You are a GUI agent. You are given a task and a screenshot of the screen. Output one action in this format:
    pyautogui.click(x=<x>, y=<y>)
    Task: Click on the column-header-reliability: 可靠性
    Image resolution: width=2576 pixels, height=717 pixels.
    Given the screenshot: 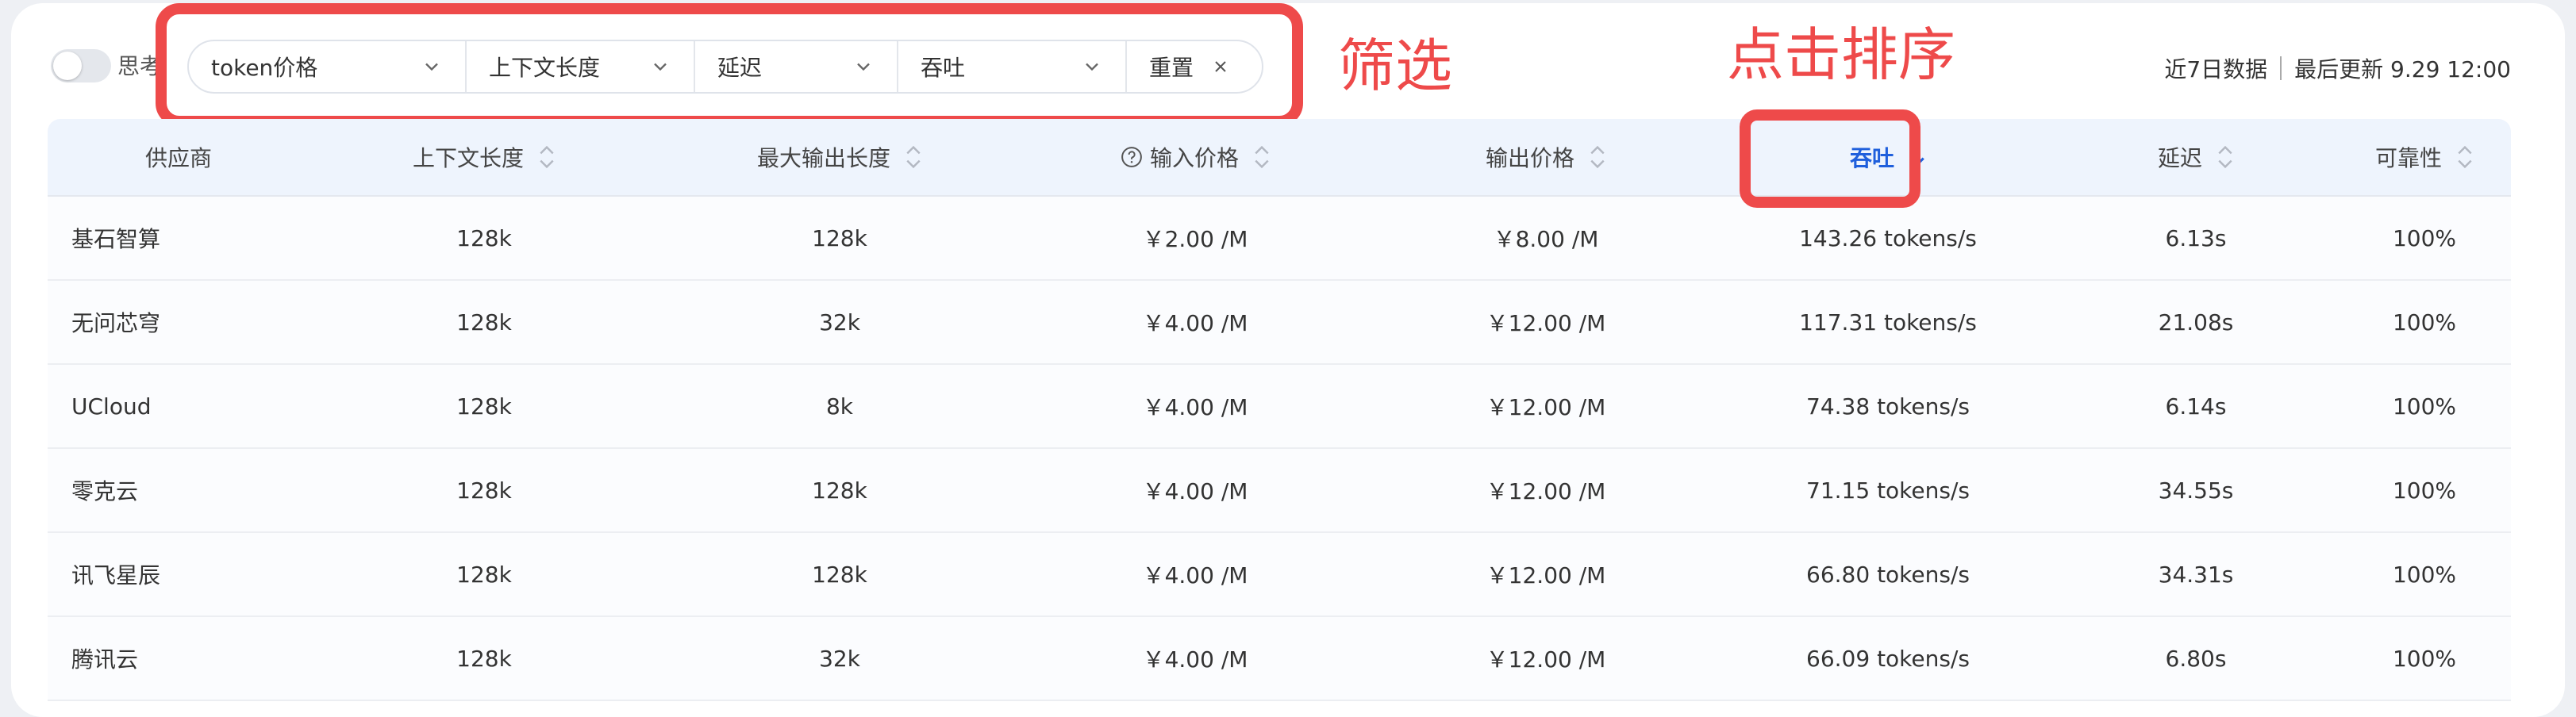 What is the action you would take?
    pyautogui.click(x=2424, y=157)
    